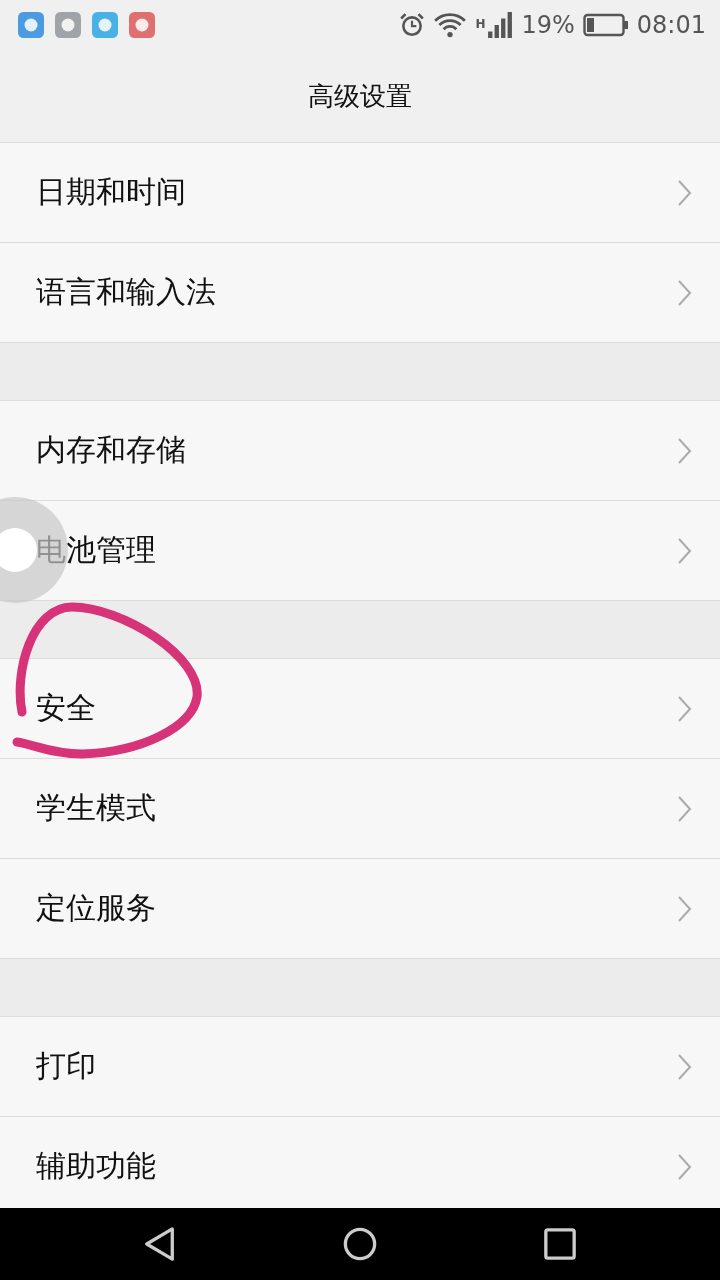 This screenshot has height=1280, width=720. Describe the element at coordinates (560, 1244) in the screenshot. I see `recents-icon` at that location.